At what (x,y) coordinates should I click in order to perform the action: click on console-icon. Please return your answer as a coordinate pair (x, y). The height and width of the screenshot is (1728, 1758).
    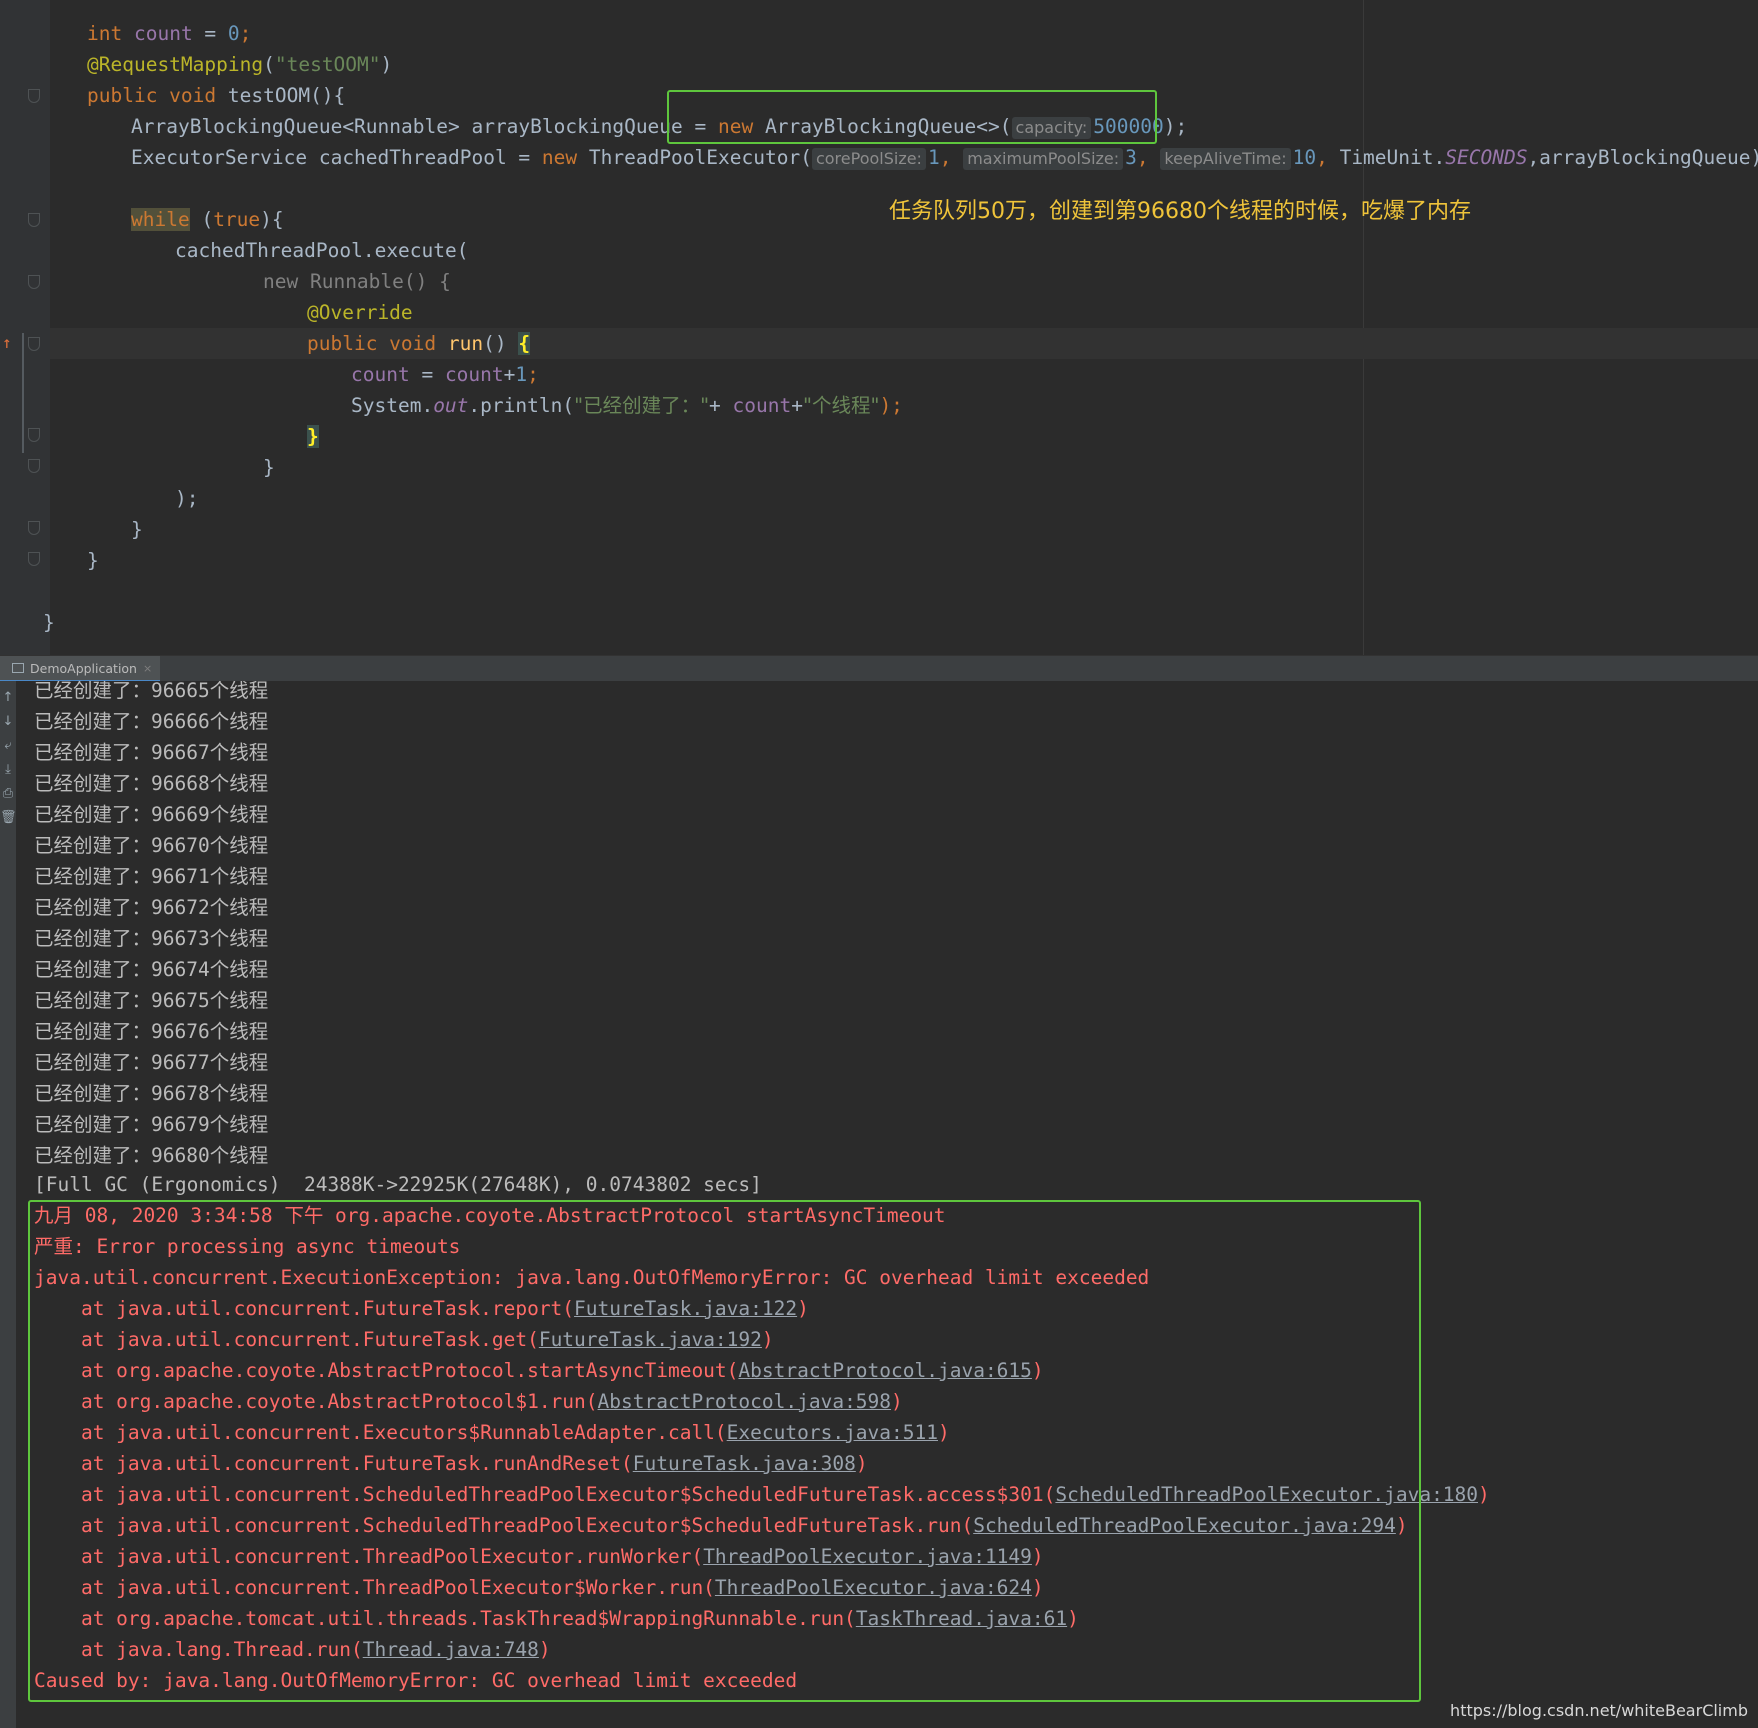
    Looking at the image, I should click on (18, 668).